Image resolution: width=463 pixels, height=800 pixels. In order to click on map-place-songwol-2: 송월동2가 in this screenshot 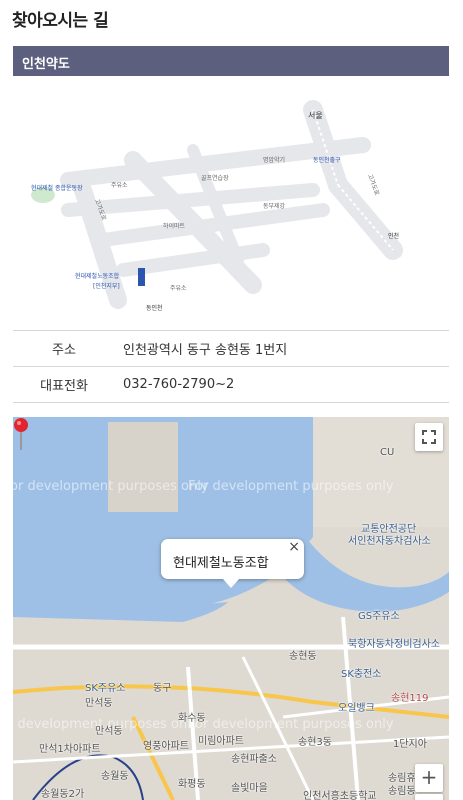, I will do `click(63, 794)`.